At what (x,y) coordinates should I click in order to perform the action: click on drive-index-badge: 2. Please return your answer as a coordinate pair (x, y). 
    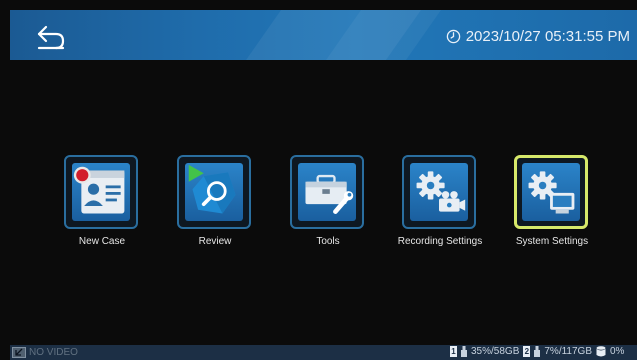
    Looking at the image, I should click on (527, 351).